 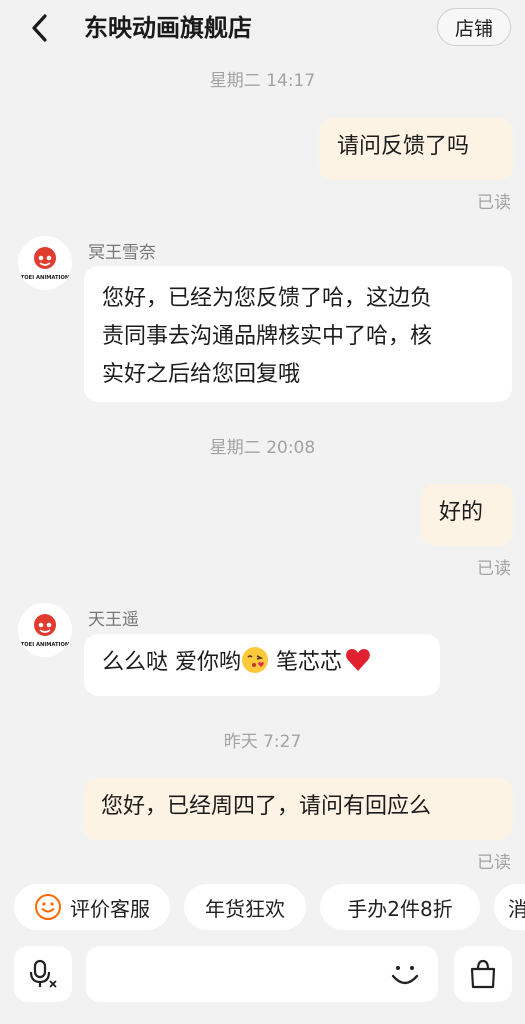 What do you see at coordinates (262, 742) in the screenshot?
I see `timestamp: 昨天 7:27` at bounding box center [262, 742].